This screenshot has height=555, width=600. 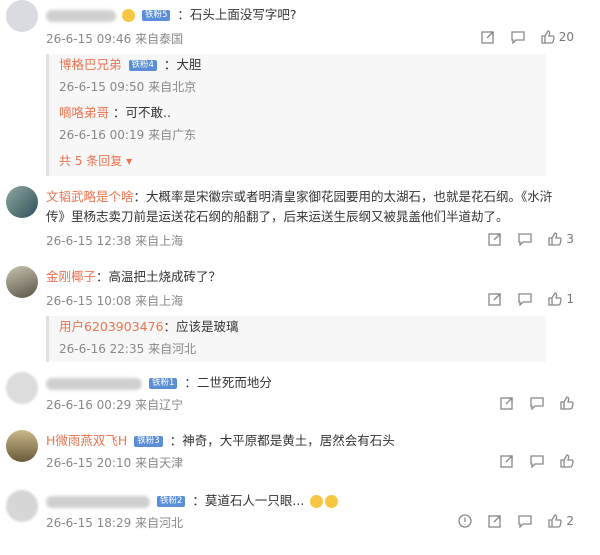 What do you see at coordinates (90, 196) in the screenshot?
I see `username: 文韬武略是个啥` at bounding box center [90, 196].